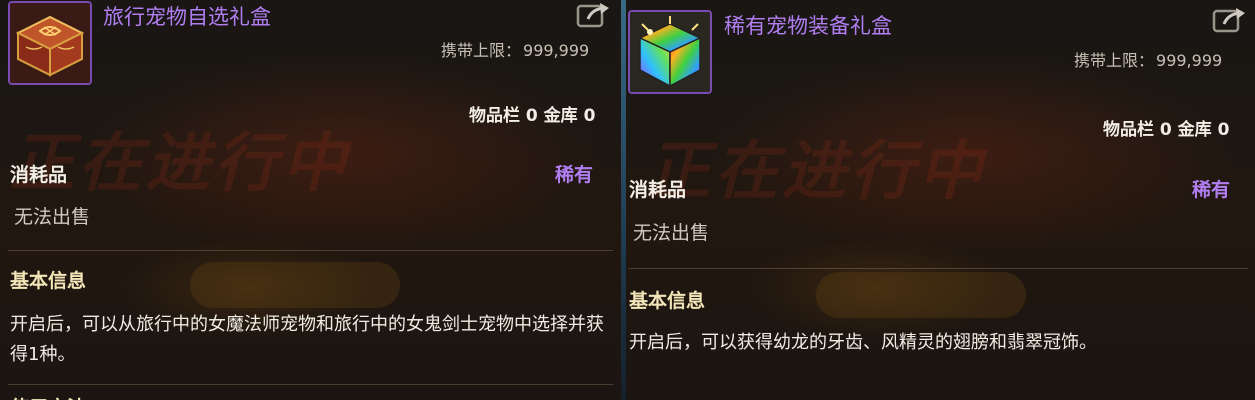 The height and width of the screenshot is (400, 1255). What do you see at coordinates (863, 342) in the screenshot?
I see `item-description: 开启后，可以获得幼龙的牙齿、风精灵的翅膀和翡翠冠饰。` at bounding box center [863, 342].